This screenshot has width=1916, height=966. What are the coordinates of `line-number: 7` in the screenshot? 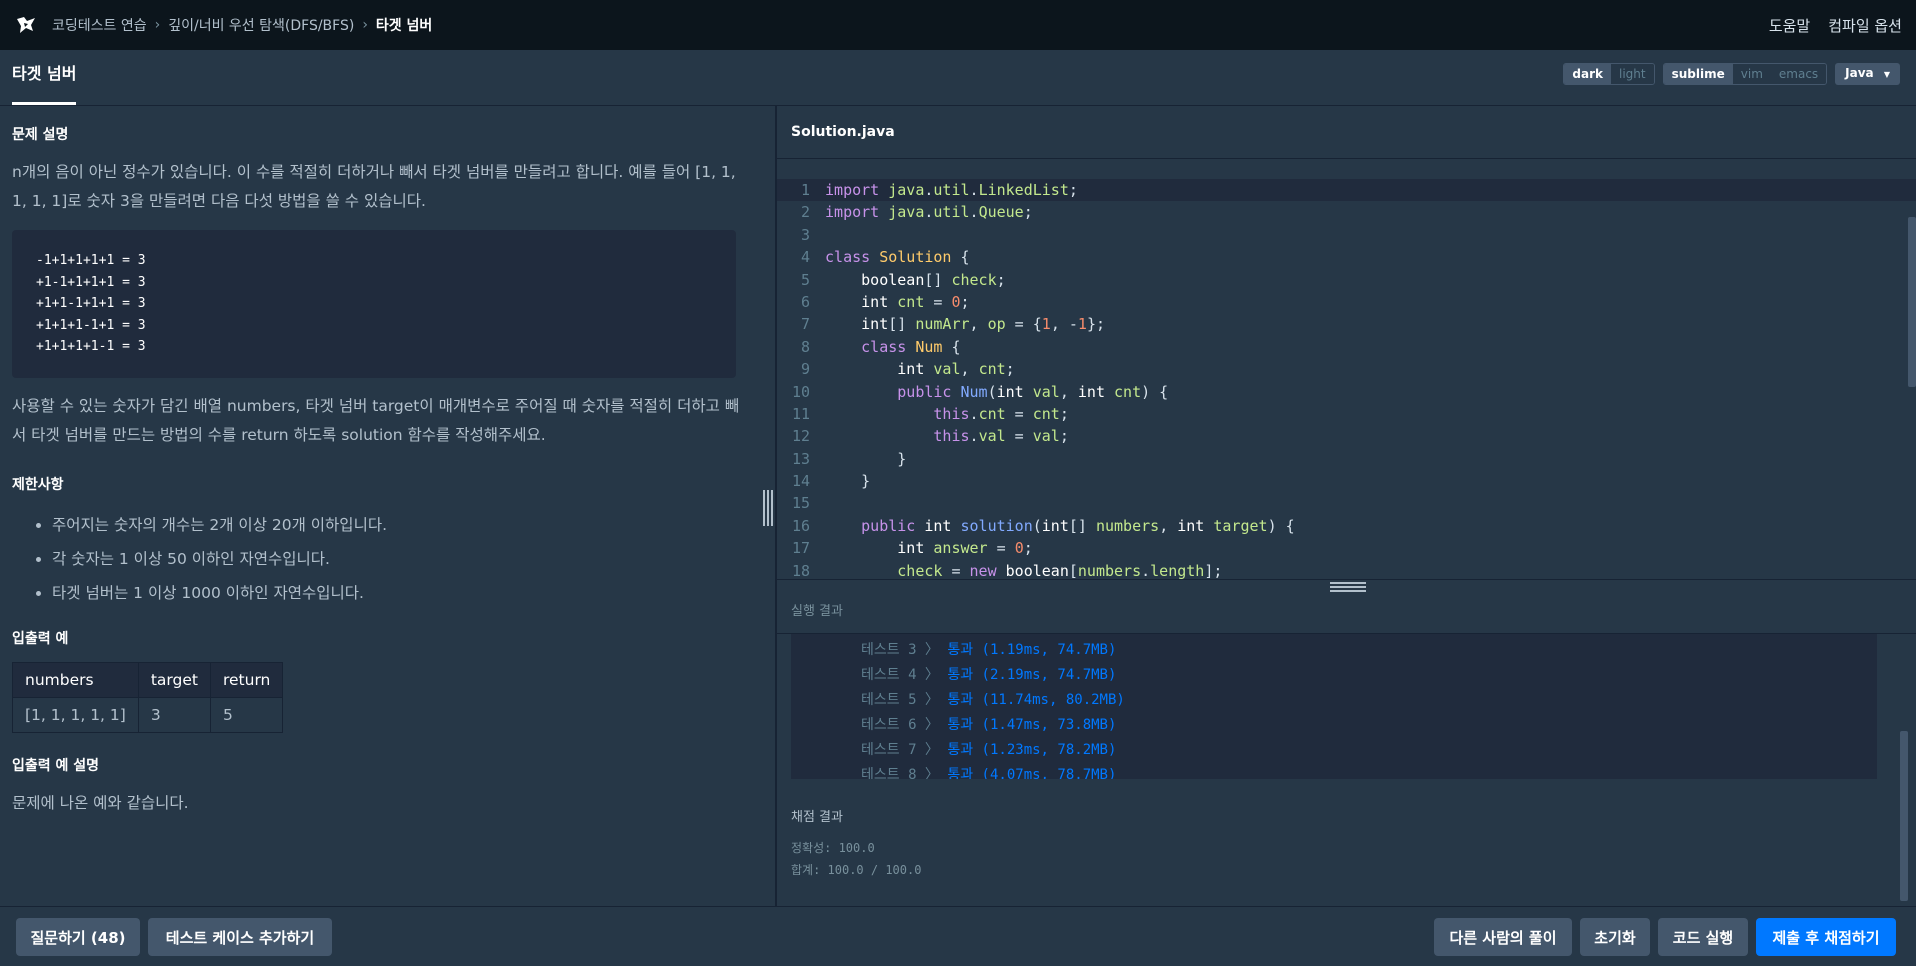 It's located at (805, 324).